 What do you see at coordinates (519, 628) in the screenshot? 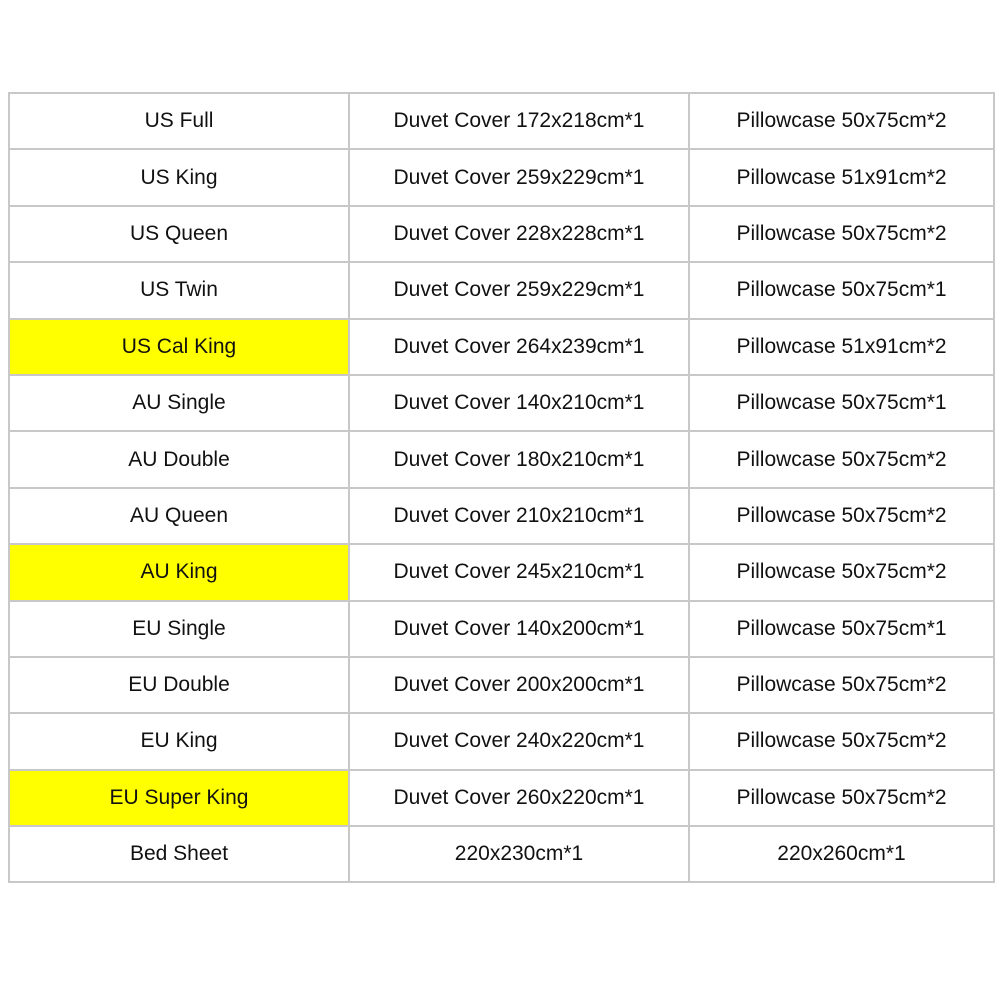
I see `duvet-cover-cell: Duvet Cover 140x200cm*1` at bounding box center [519, 628].